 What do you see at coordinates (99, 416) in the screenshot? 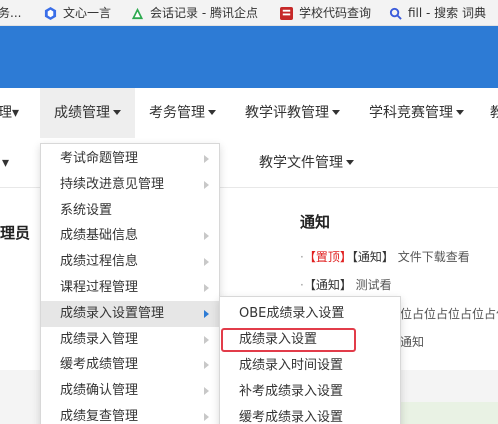
I see `menu-item-label: 成绩复查管理` at bounding box center [99, 416].